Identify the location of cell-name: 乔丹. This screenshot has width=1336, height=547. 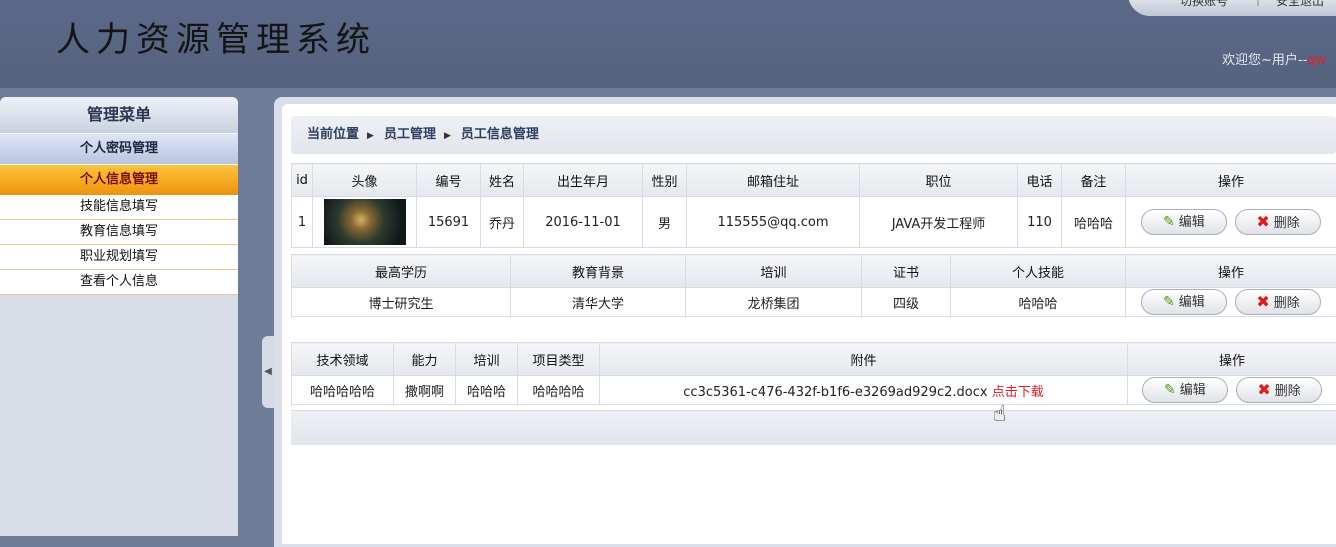
(502, 222).